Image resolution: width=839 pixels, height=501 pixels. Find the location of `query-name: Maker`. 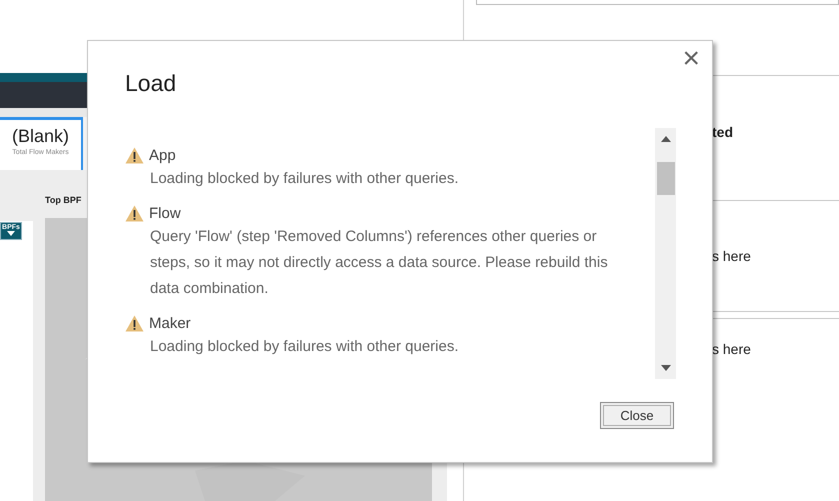

query-name: Maker is located at coordinates (170, 323).